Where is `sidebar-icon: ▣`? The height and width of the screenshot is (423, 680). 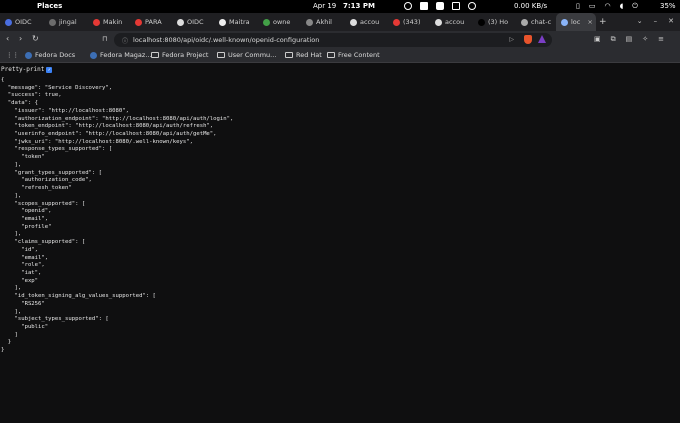 sidebar-icon: ▣ is located at coordinates (597, 39).